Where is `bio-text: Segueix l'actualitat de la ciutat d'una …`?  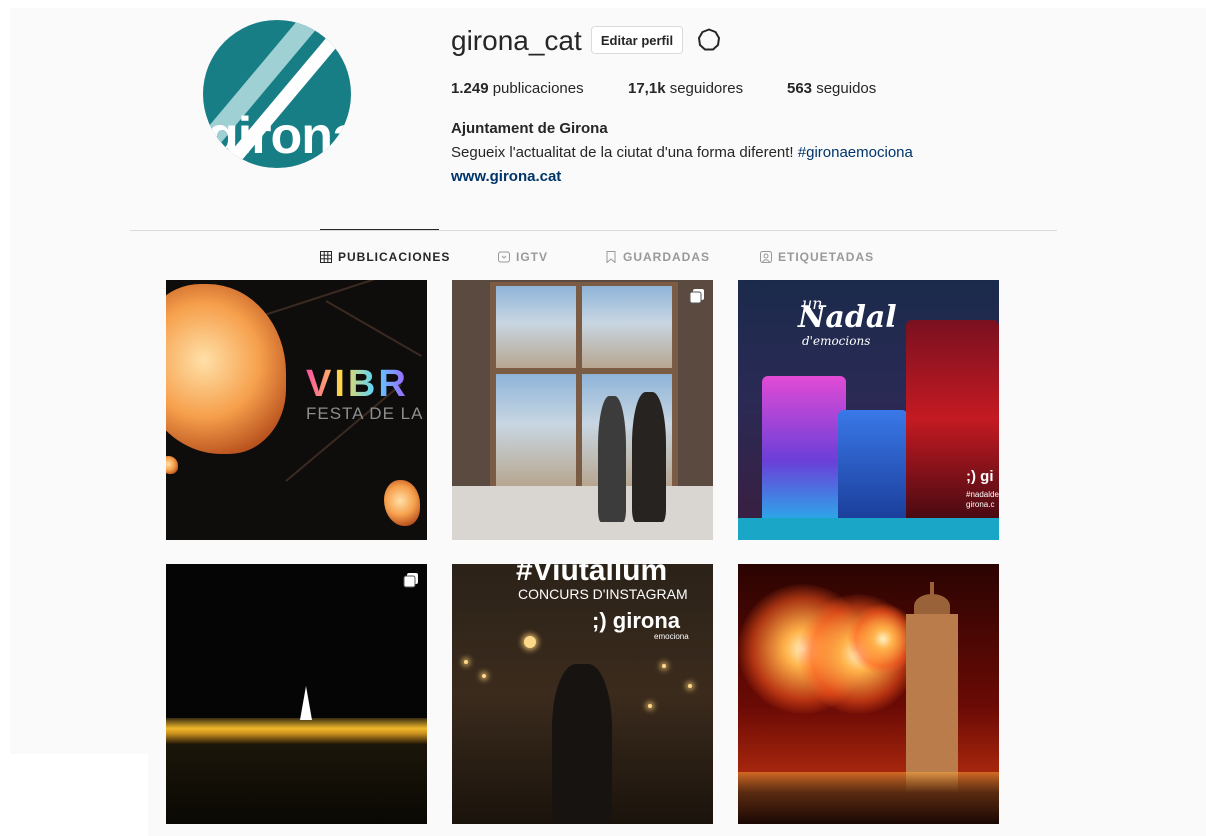
bio-text: Segueix l'actualitat de la ciutat d'una … is located at coordinates (624, 152).